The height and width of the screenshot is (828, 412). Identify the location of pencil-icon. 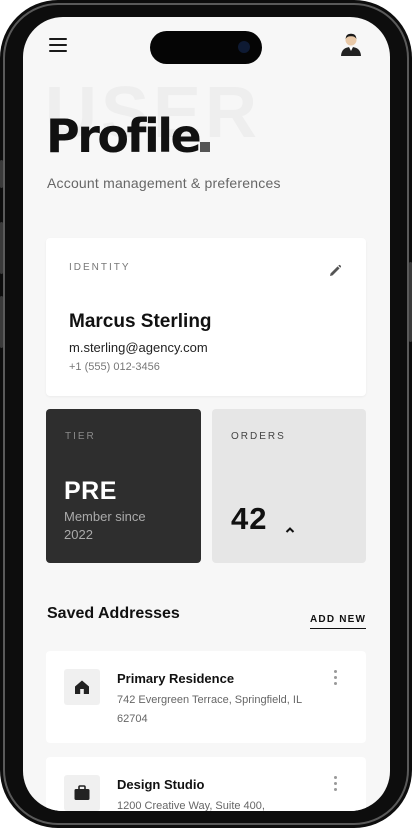
(335, 271).